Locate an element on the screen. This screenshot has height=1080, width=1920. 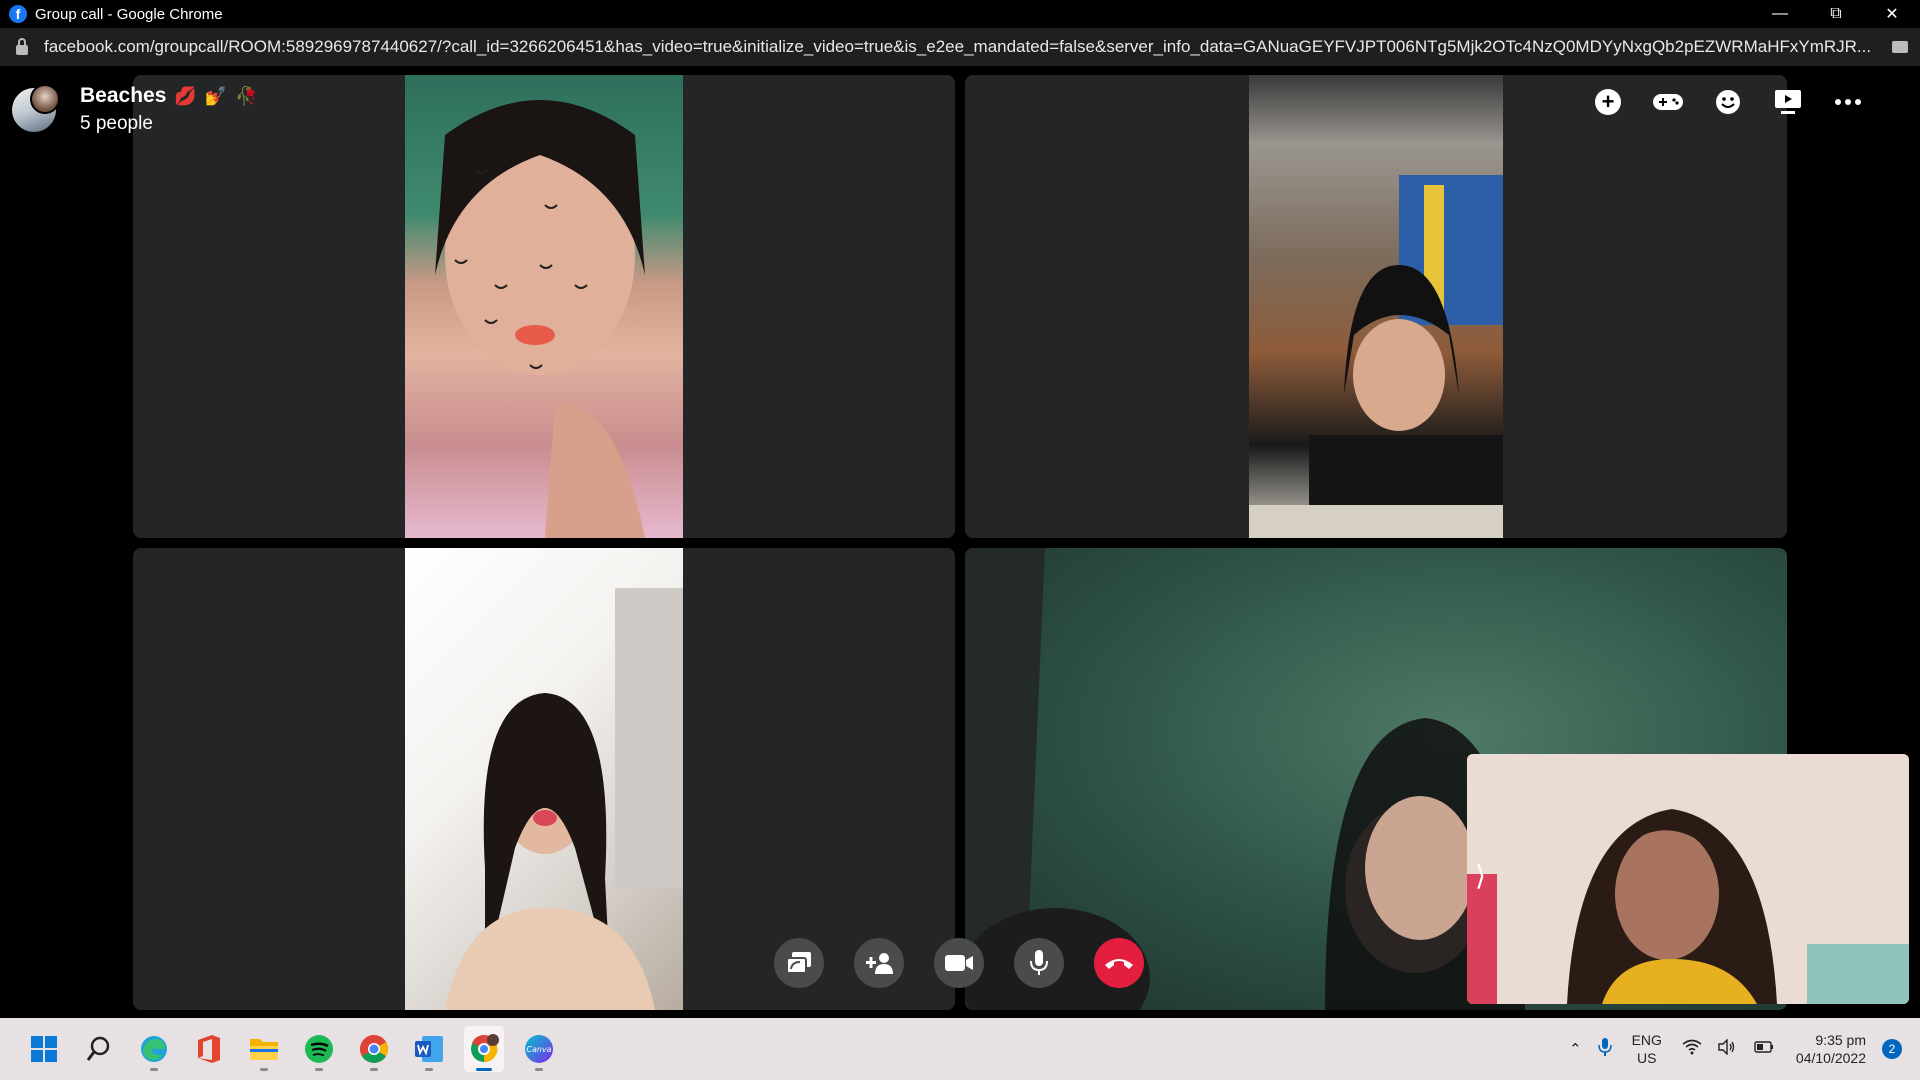
add-person-icon is located at coordinates (879, 963).